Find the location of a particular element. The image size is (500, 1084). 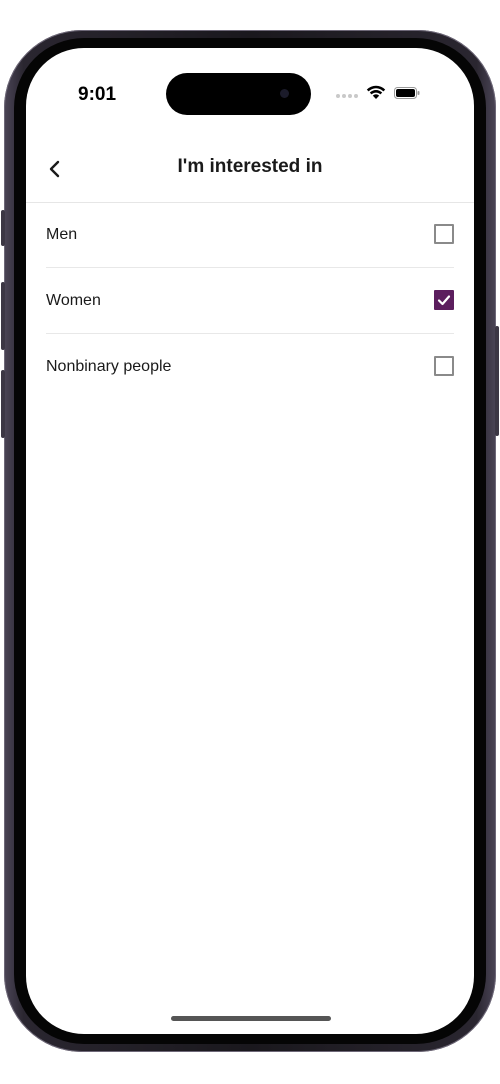

wifi-icon is located at coordinates (376, 92).